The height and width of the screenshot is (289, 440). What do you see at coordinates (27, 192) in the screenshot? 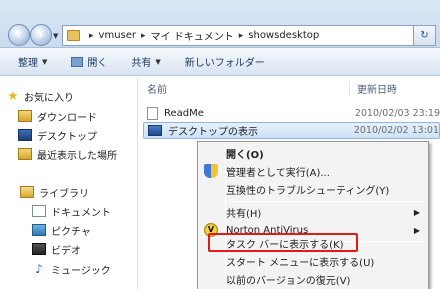
I see `library-icon` at bounding box center [27, 192].